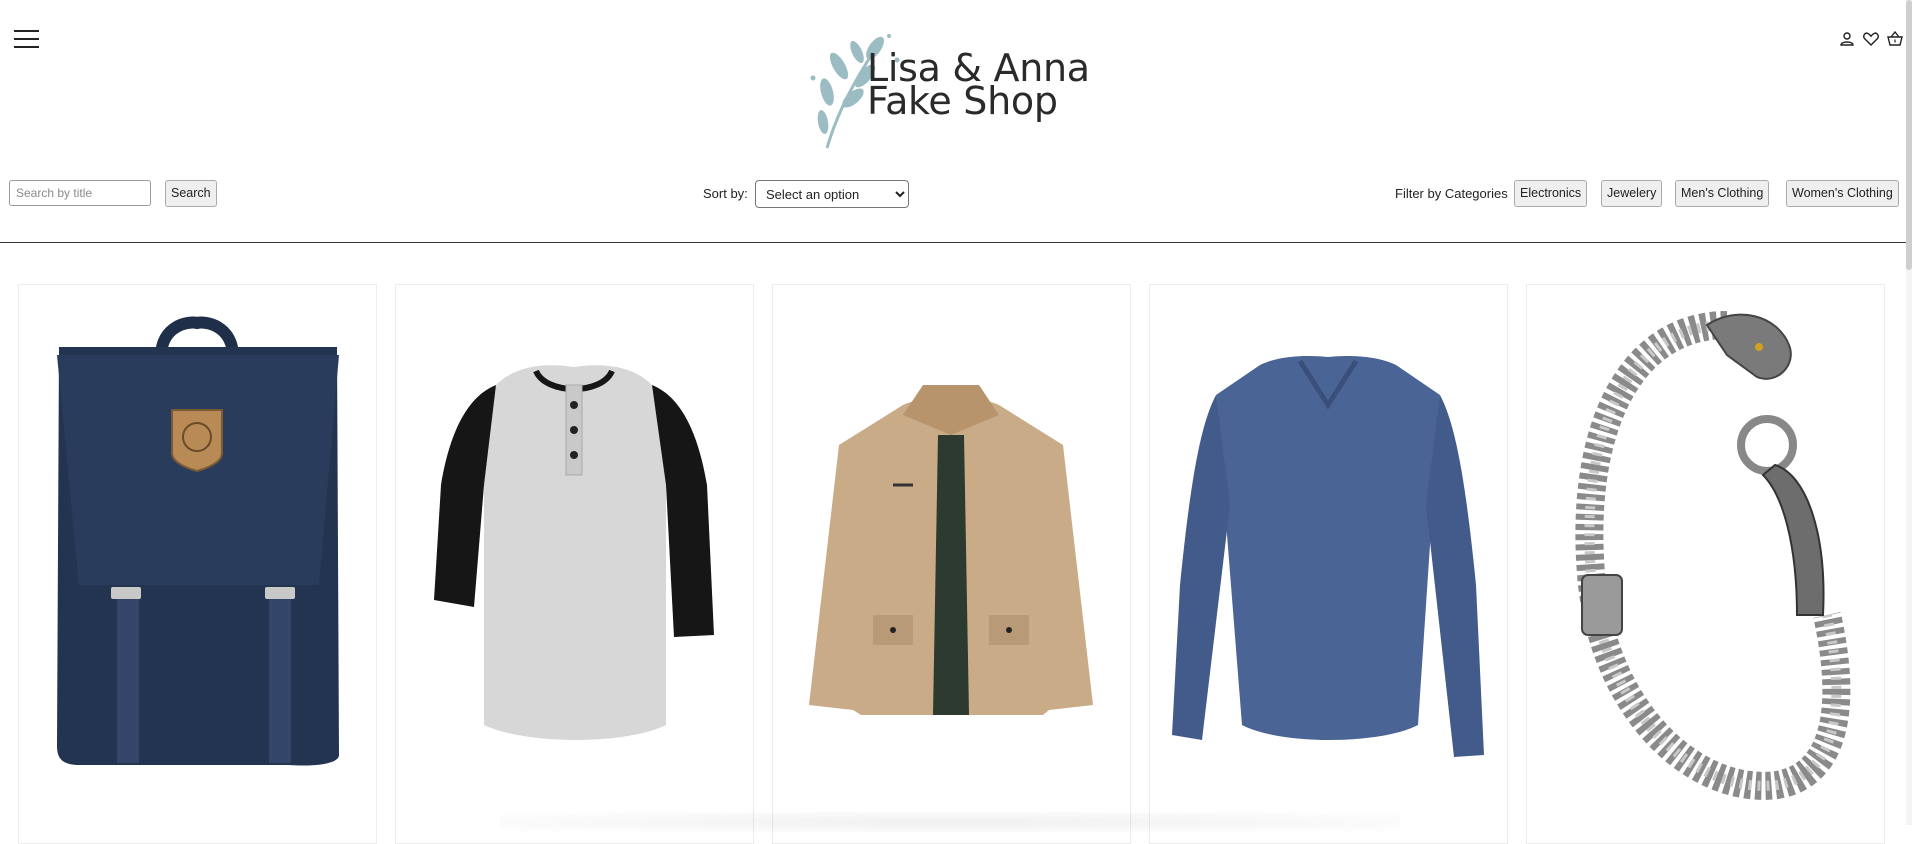 This screenshot has height=844, width=1912. I want to click on page-scrollbar, so click(1909, 412).